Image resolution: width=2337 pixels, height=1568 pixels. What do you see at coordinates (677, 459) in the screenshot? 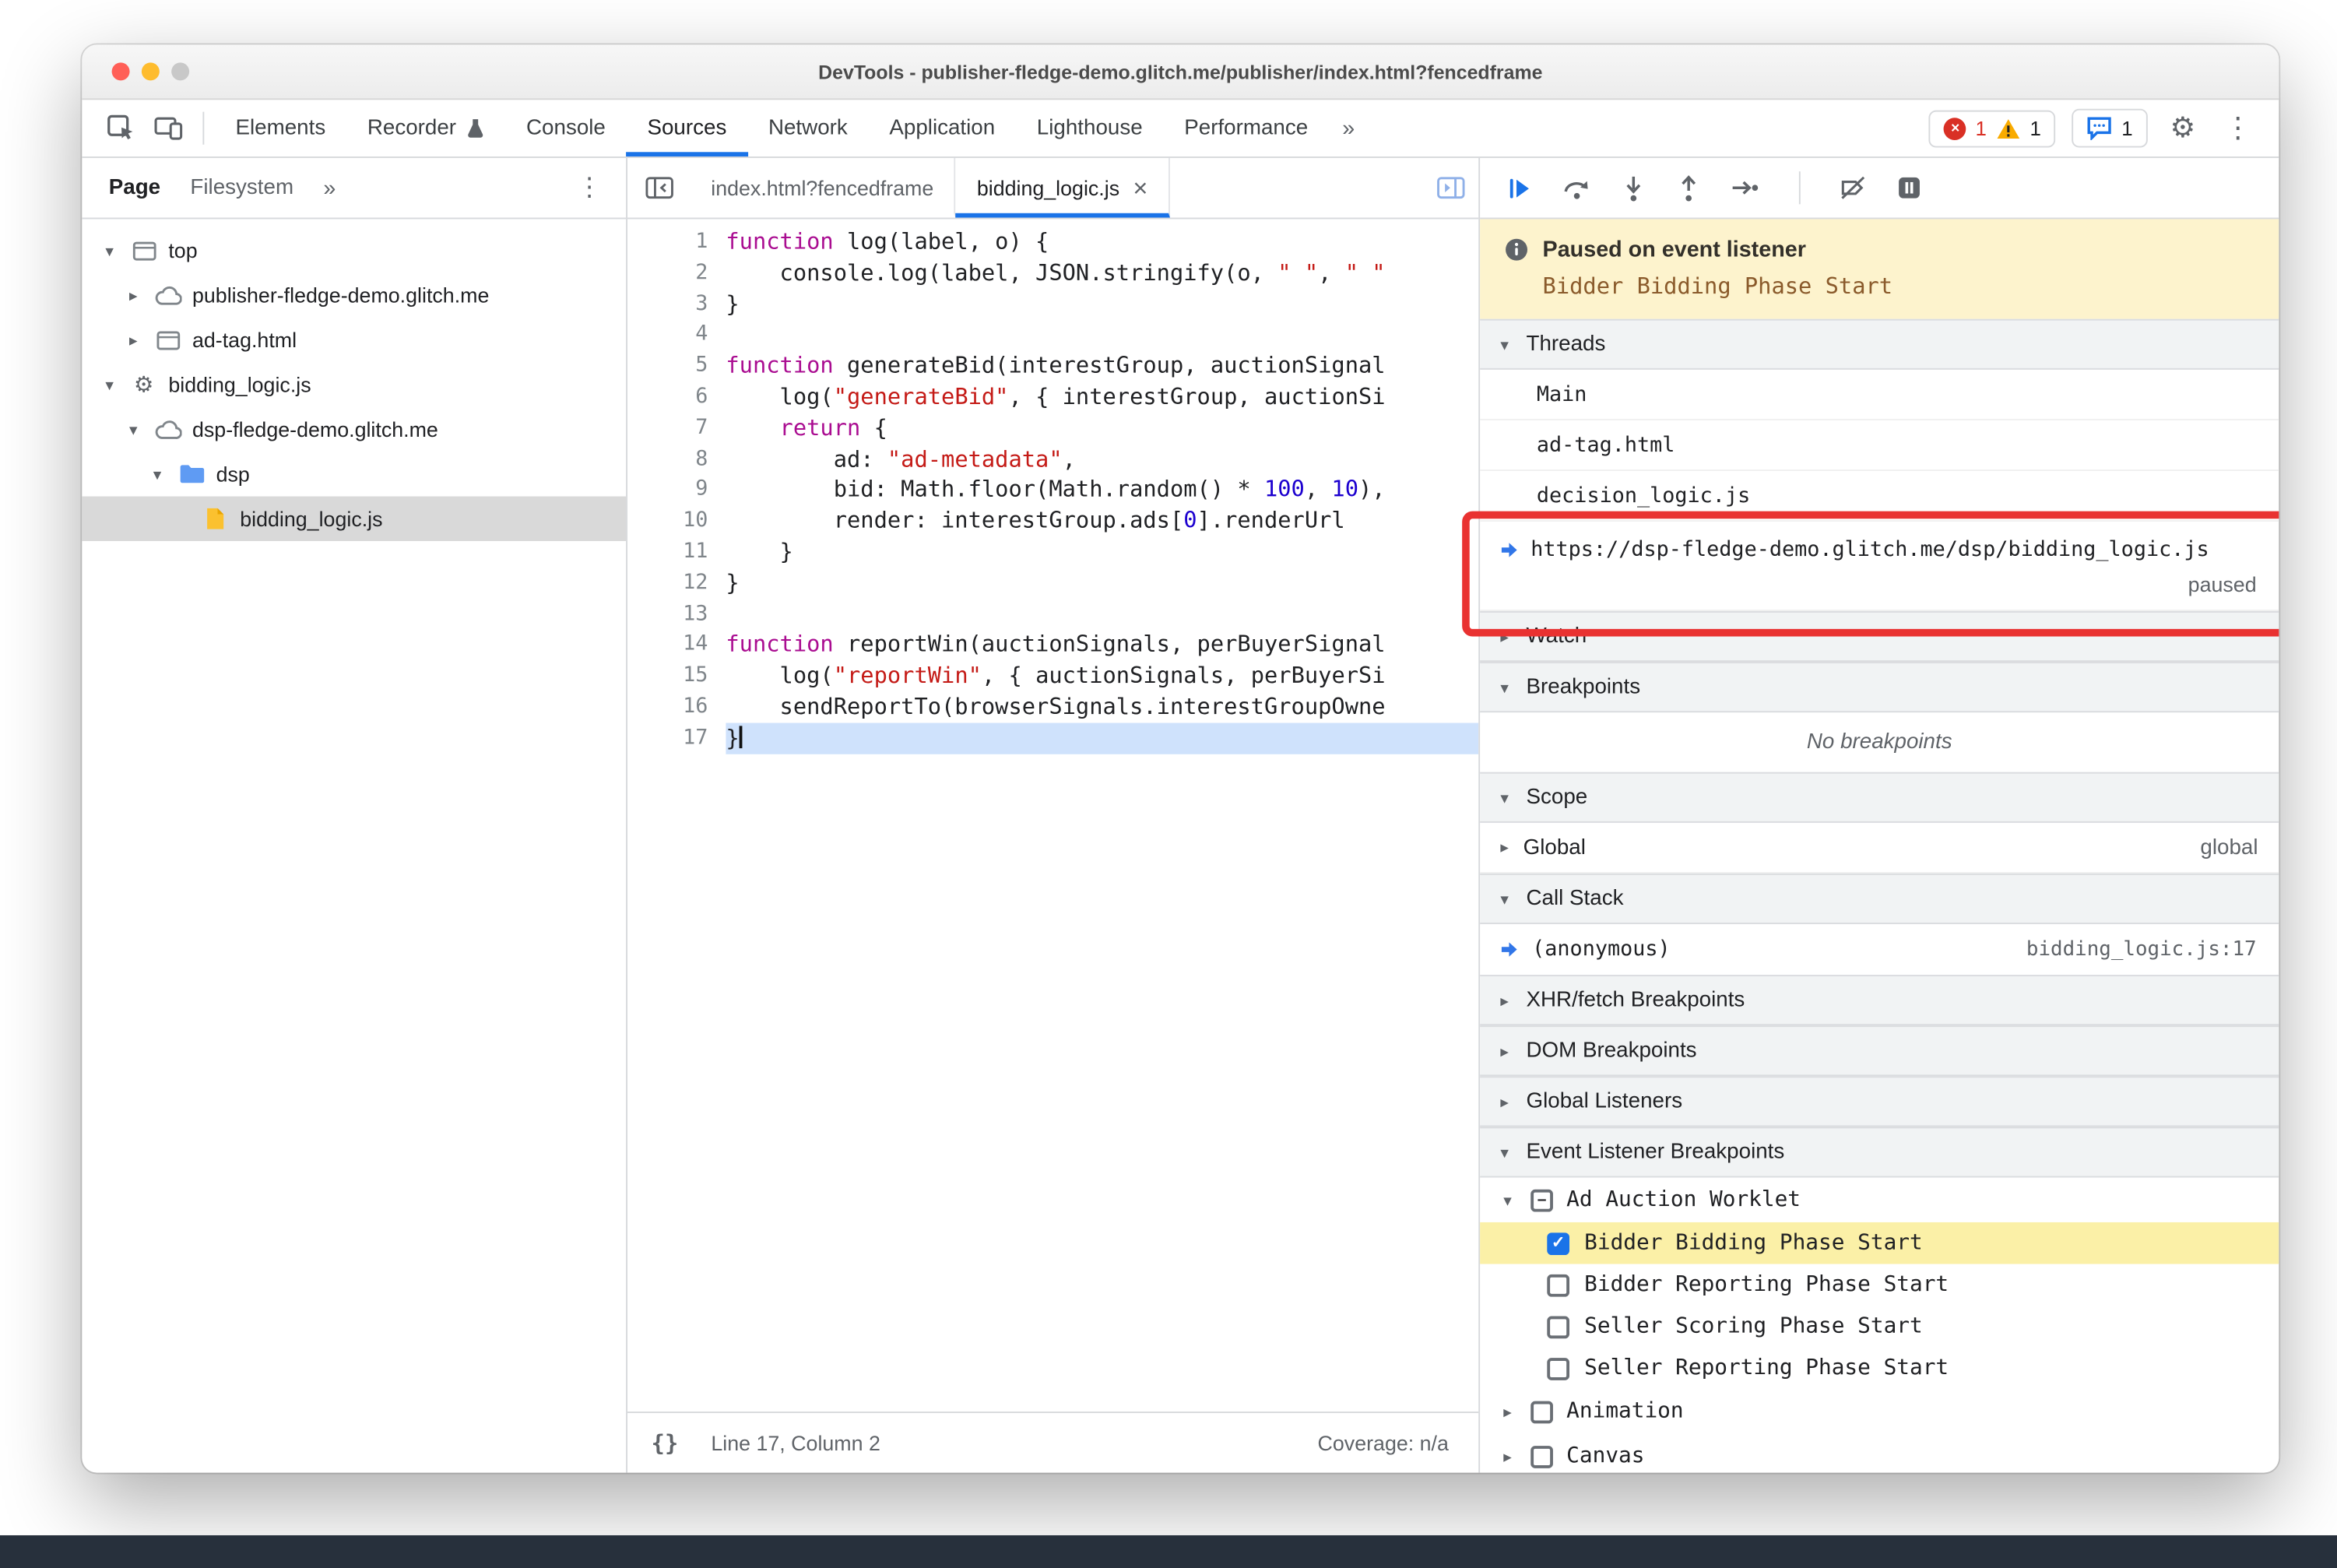
I see `line-number: 8` at bounding box center [677, 459].